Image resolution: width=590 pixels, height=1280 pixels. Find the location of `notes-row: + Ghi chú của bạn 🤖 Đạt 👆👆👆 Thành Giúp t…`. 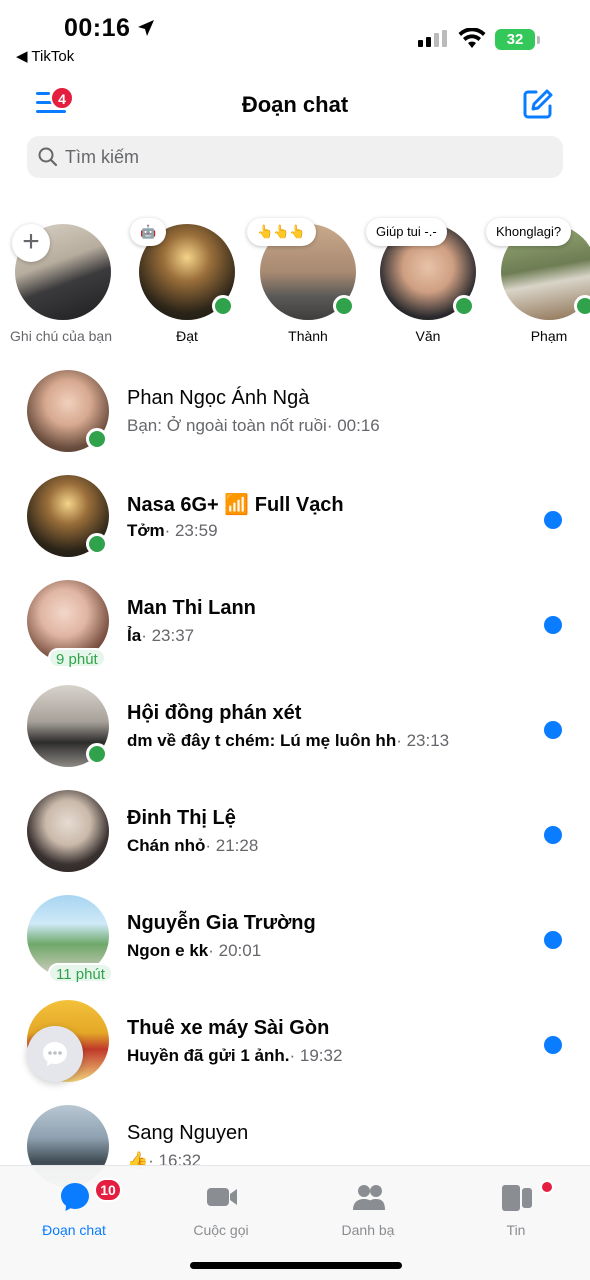

notes-row: + Ghi chú của bạn 🤖 Đạt 👆👆👆 Thành Giúp t… is located at coordinates (295, 282).